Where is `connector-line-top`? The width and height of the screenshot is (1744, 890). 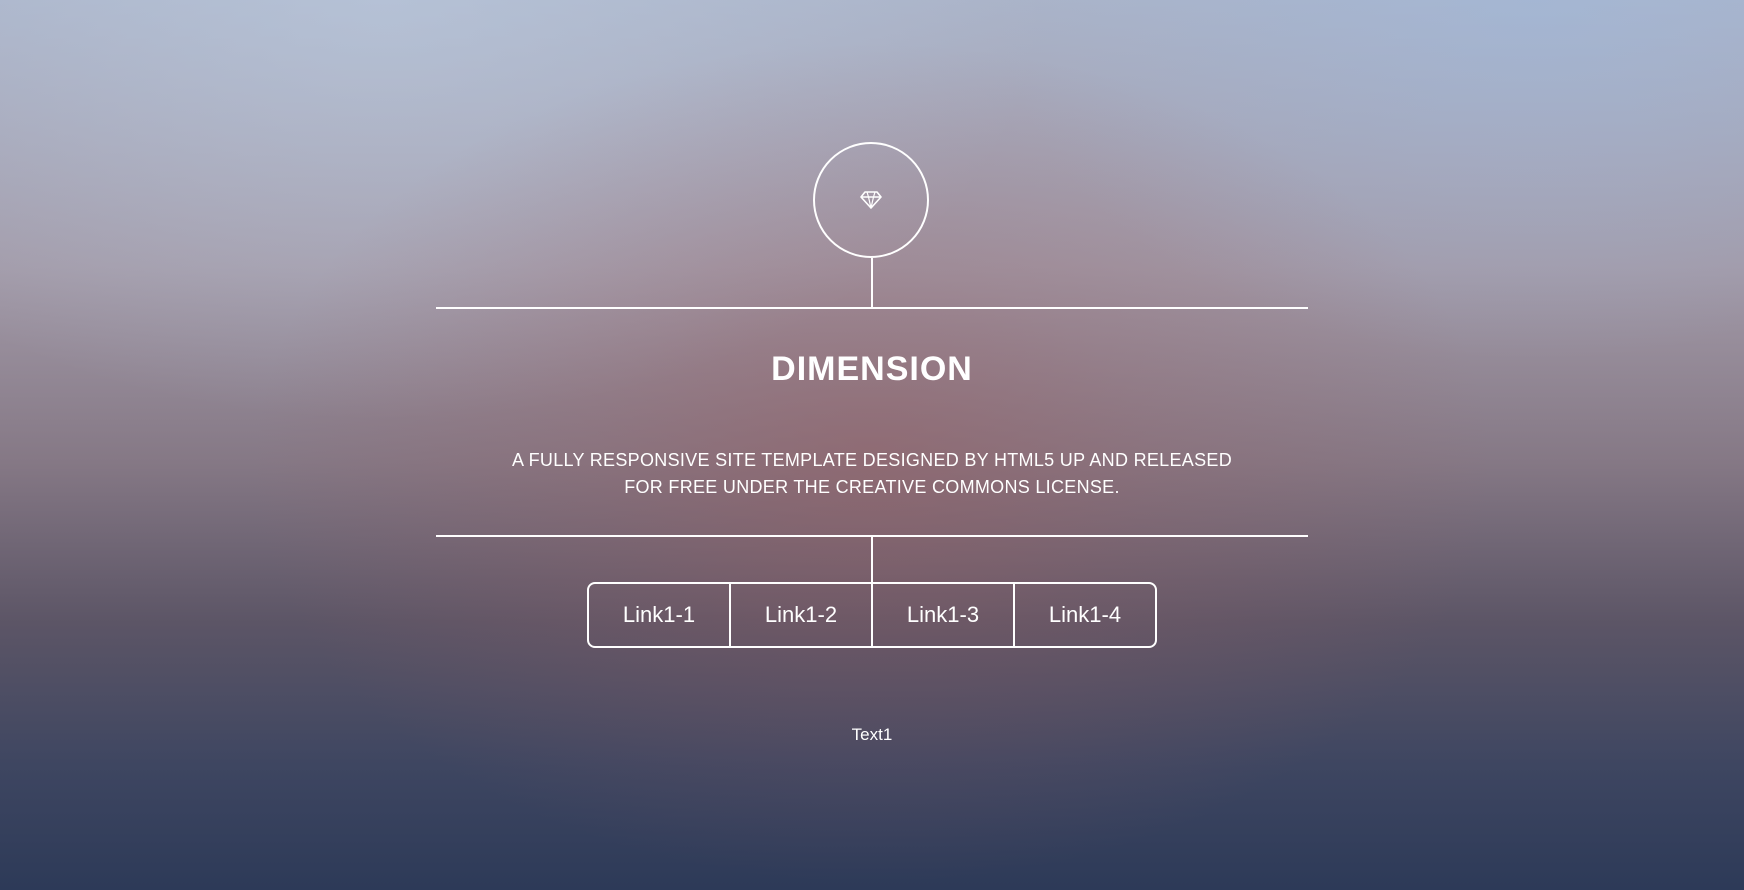 connector-line-top is located at coordinates (872, 282).